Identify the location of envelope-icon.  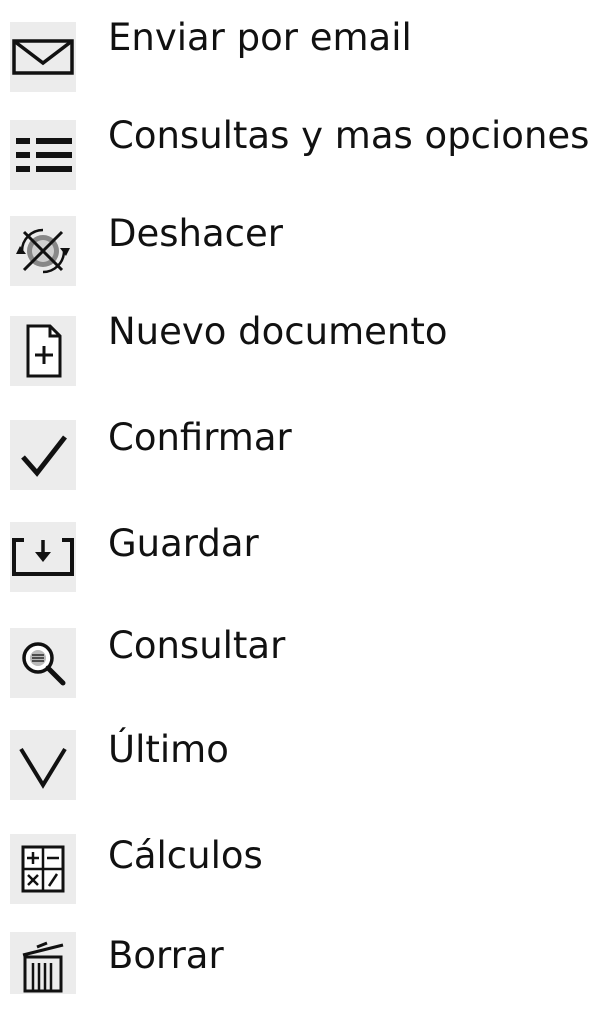
(43, 57).